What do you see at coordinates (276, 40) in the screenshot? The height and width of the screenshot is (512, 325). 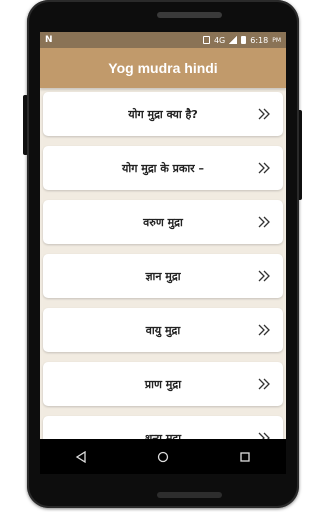 I see `clock-ampm: PM` at bounding box center [276, 40].